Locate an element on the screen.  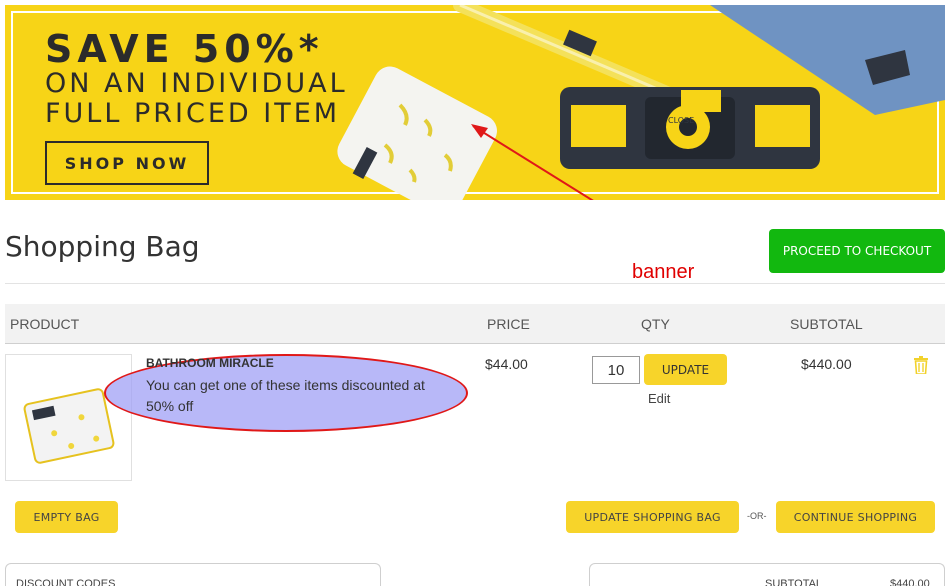
update-shopping-bag-button: UPDATE SHOPPING BAG is located at coordinates (652, 517).